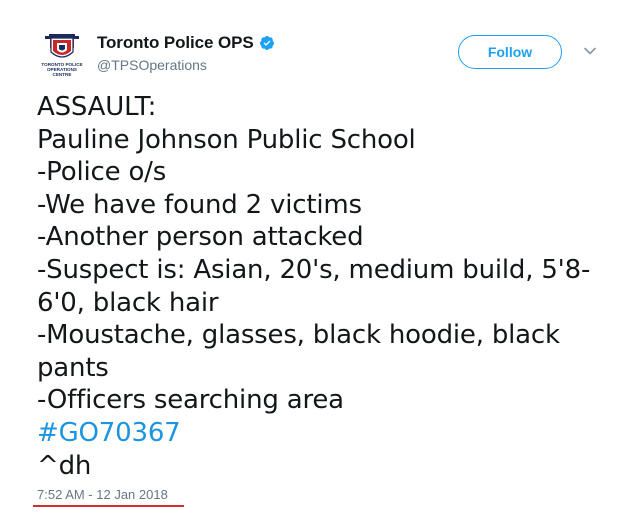  Describe the element at coordinates (108, 506) in the screenshot. I see `annotation-underline` at that location.